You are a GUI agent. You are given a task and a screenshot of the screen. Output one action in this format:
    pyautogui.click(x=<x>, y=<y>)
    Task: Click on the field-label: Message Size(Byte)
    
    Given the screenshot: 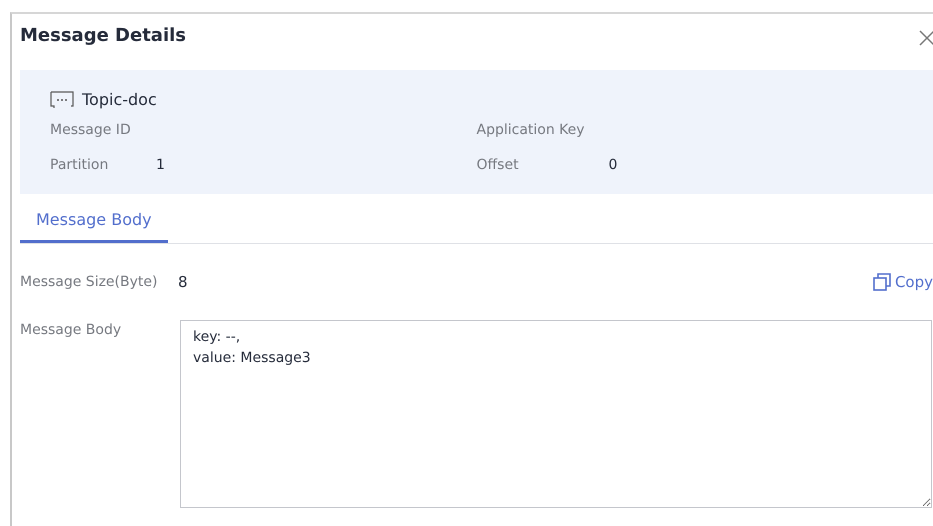 What is the action you would take?
    pyautogui.click(x=89, y=282)
    